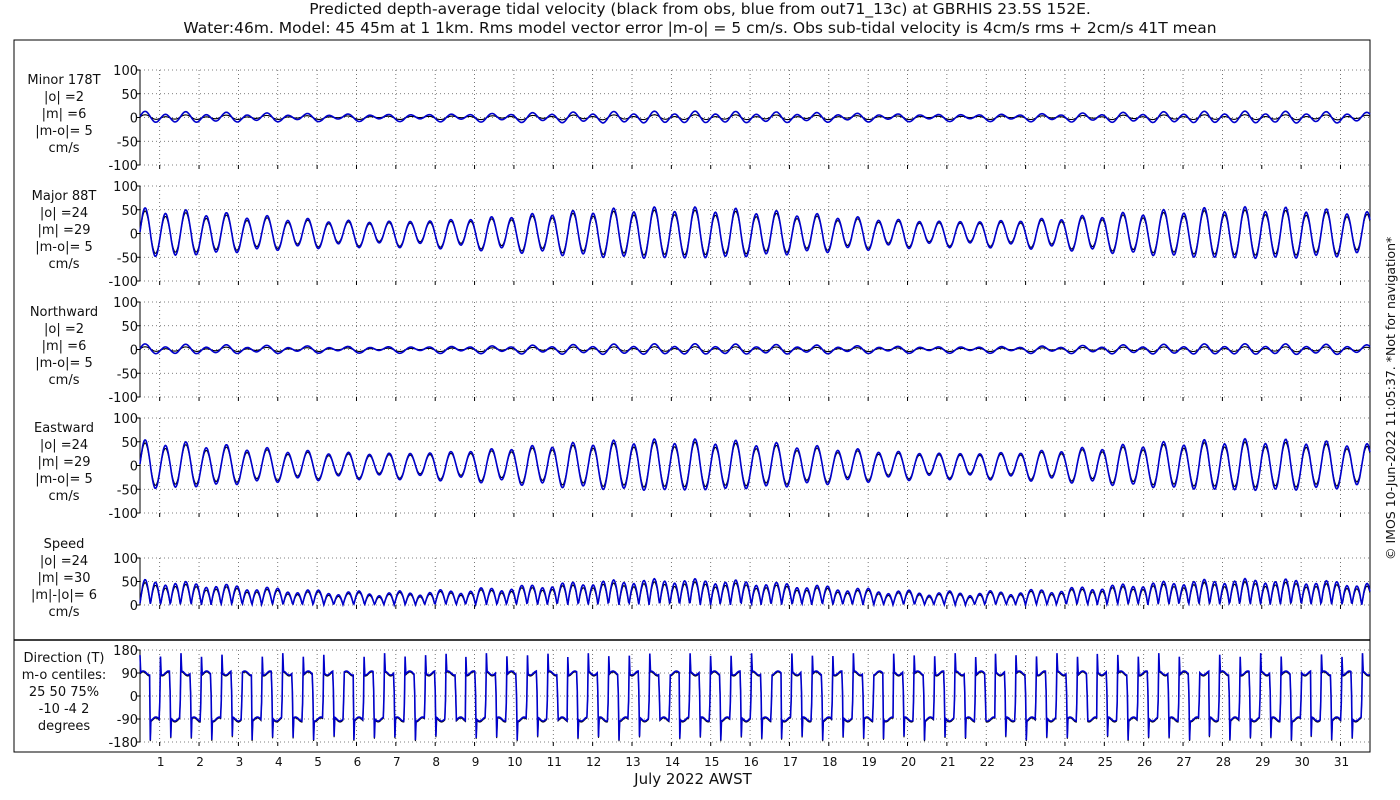 The width and height of the screenshot is (1400, 800). I want to click on y-tick-label: -90, so click(127, 720).